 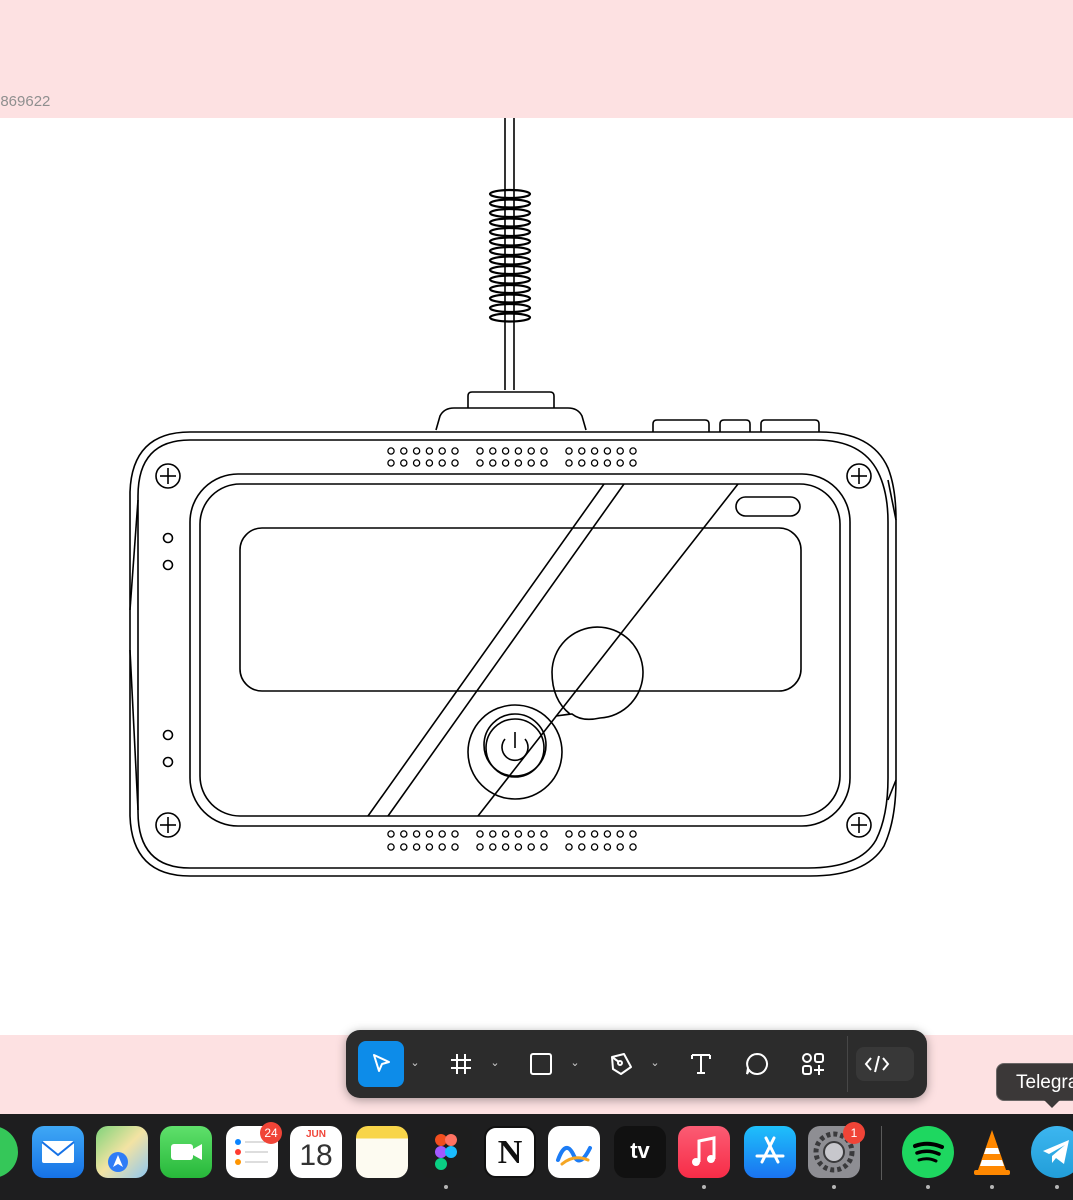 I want to click on shape-tool-chevron-down-icon: ⌄, so click(x=575, y=1063).